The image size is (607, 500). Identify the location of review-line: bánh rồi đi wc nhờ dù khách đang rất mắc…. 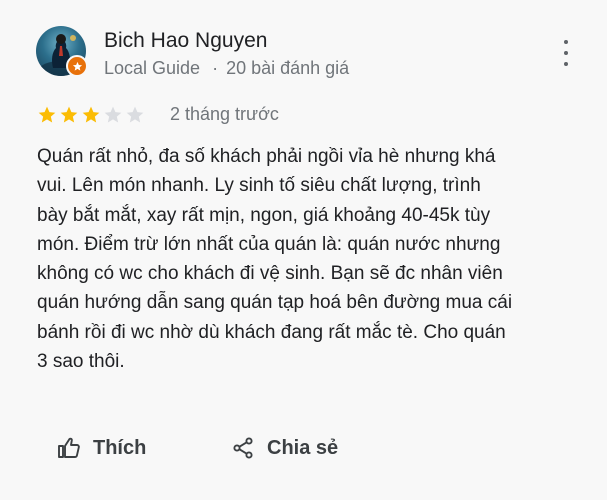
(271, 332).